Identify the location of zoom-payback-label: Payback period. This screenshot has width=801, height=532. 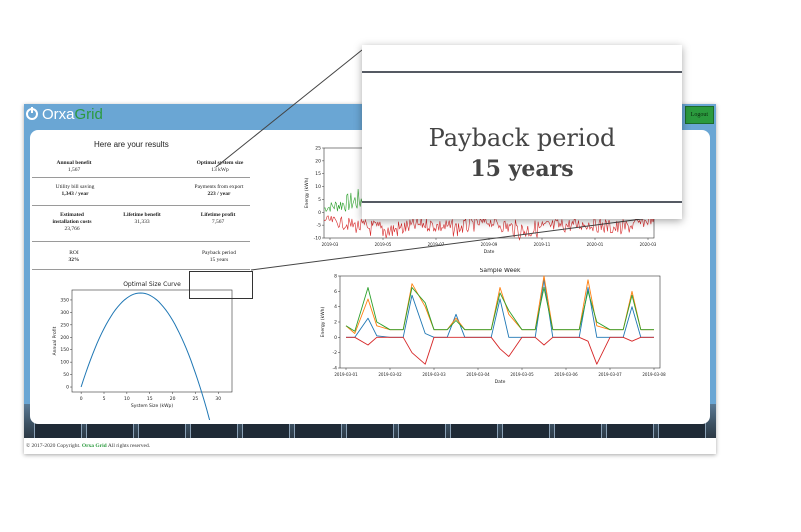
(522, 138).